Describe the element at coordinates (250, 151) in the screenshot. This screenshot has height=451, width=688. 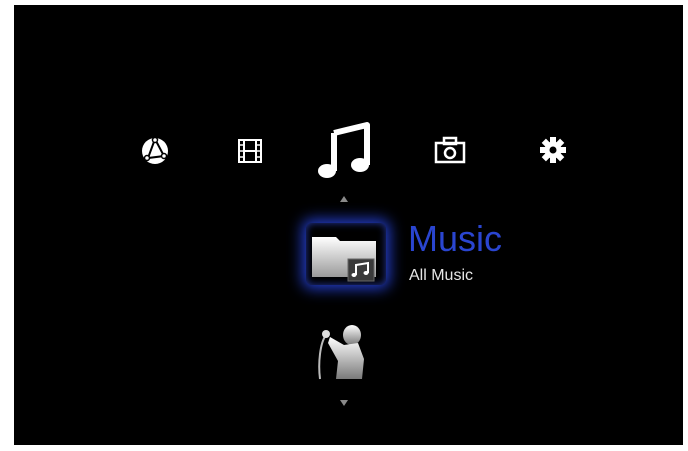
I see `film-icon` at that location.